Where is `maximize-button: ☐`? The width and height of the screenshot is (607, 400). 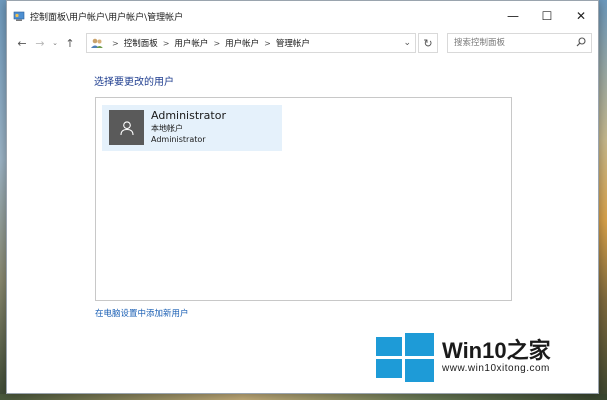 maximize-button: ☐ is located at coordinates (547, 16).